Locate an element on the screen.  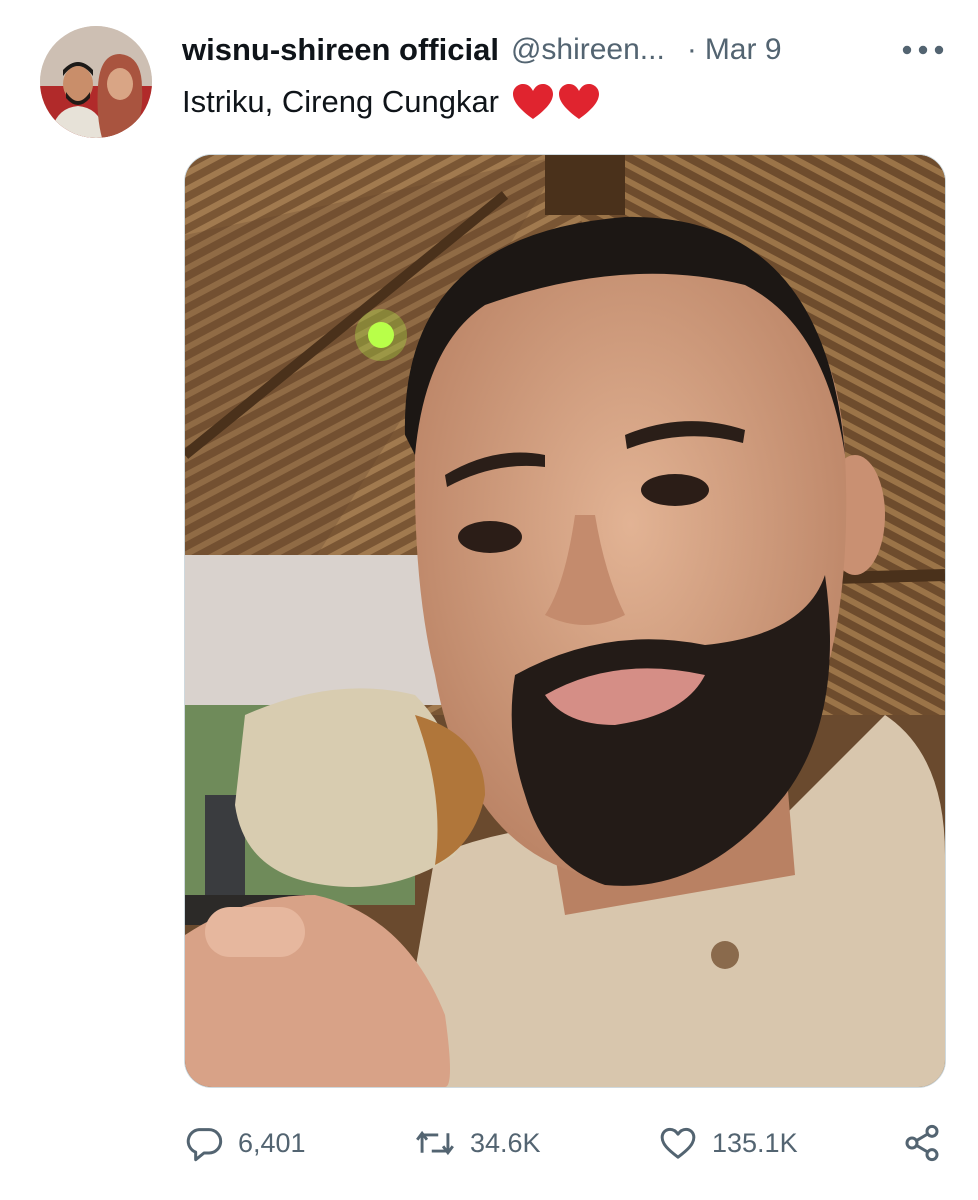
profile-avatar is located at coordinates (96, 82).